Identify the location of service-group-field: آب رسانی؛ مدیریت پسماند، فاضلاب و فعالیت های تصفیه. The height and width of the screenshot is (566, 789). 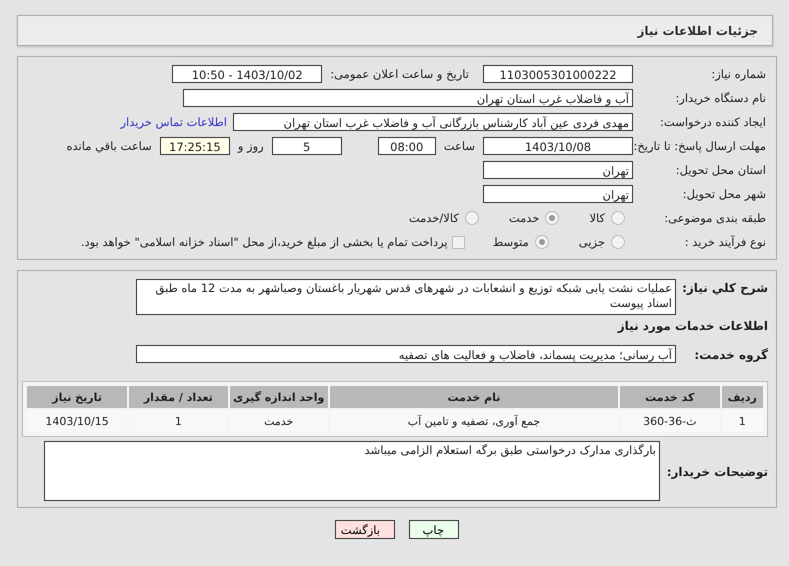
(406, 354).